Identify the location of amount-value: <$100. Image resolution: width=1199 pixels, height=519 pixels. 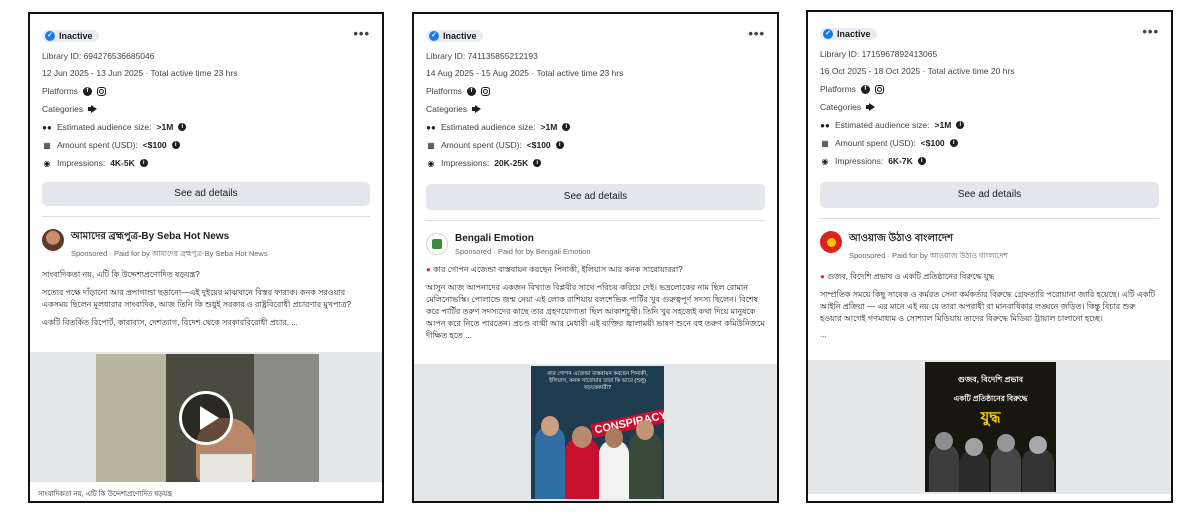
(154, 145).